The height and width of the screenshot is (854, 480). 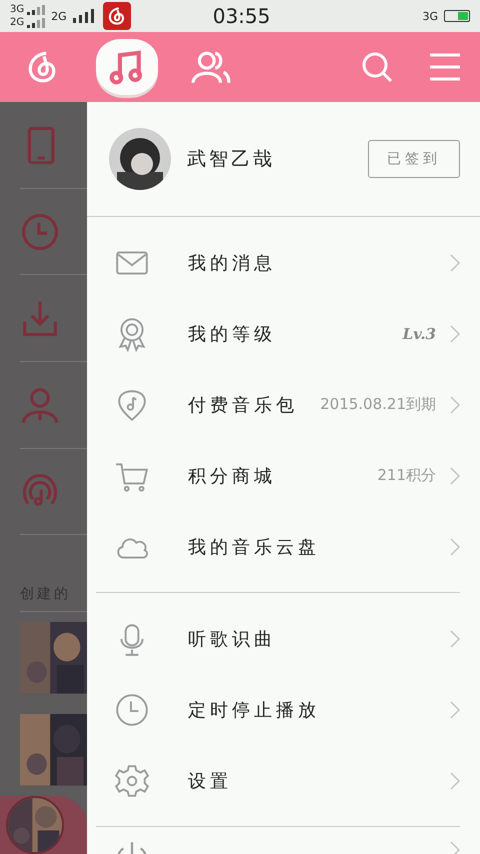 I want to click on menu-item: 积分商城 211积分, so click(x=278, y=475).